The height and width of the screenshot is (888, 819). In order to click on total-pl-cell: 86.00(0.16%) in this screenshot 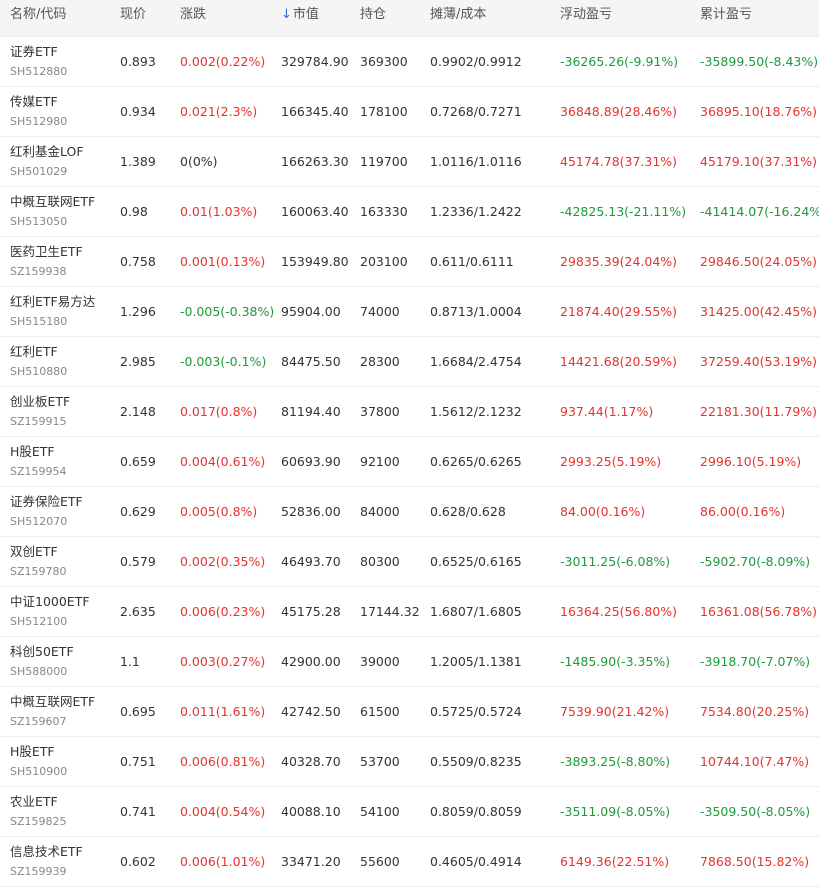, I will do `click(743, 511)`.